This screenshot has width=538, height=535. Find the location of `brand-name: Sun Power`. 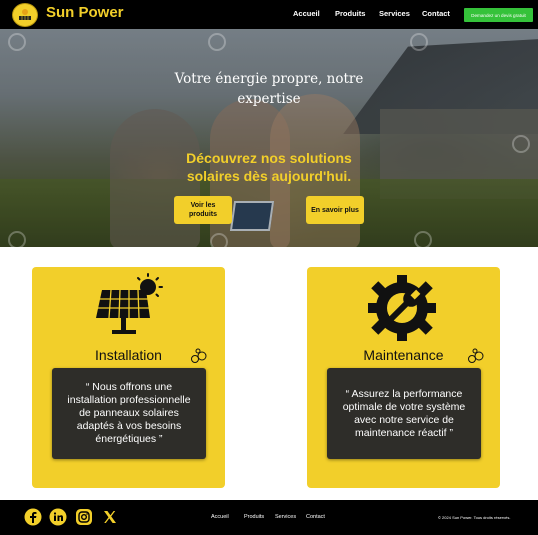

brand-name: Sun Power is located at coordinates (85, 13).